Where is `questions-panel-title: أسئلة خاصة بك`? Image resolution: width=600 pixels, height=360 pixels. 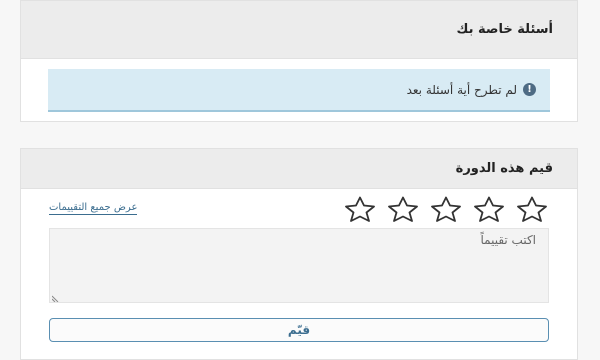 questions-panel-title: أسئلة خاصة بك is located at coordinates (504, 29).